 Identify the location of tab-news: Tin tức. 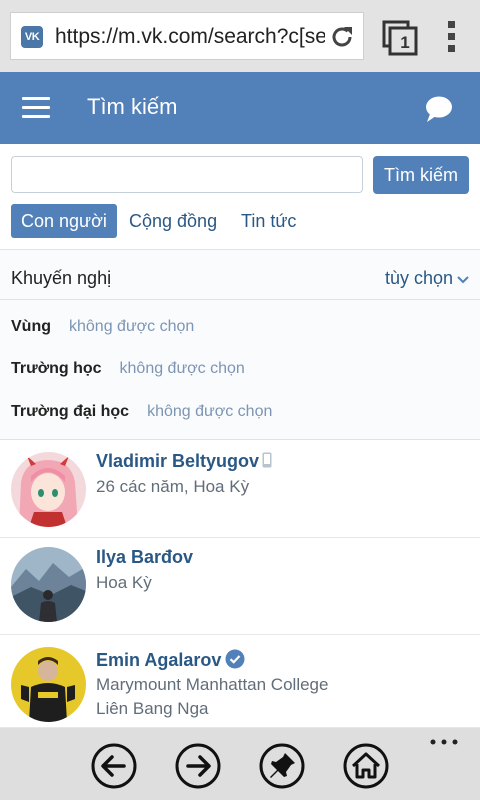
(268, 221).